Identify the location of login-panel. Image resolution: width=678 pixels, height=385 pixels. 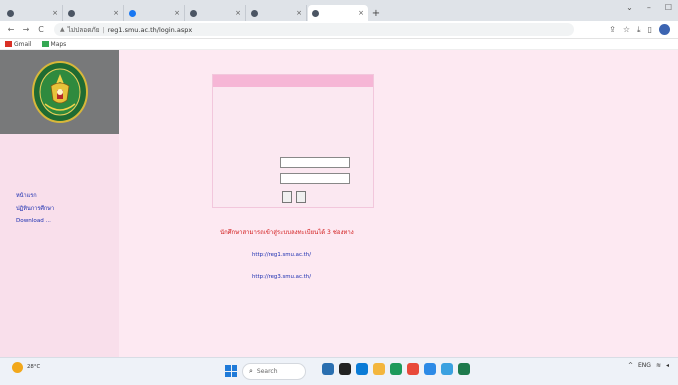
(293, 141).